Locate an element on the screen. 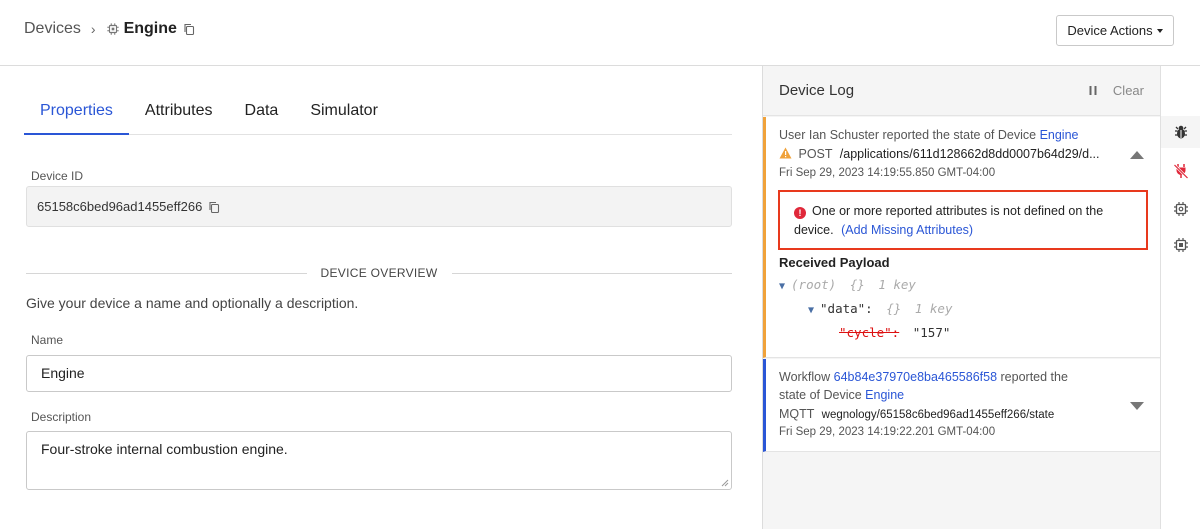 Image resolution: width=1200 pixels, height=529 pixels. device-settings-rail-button is located at coordinates (1180, 209).